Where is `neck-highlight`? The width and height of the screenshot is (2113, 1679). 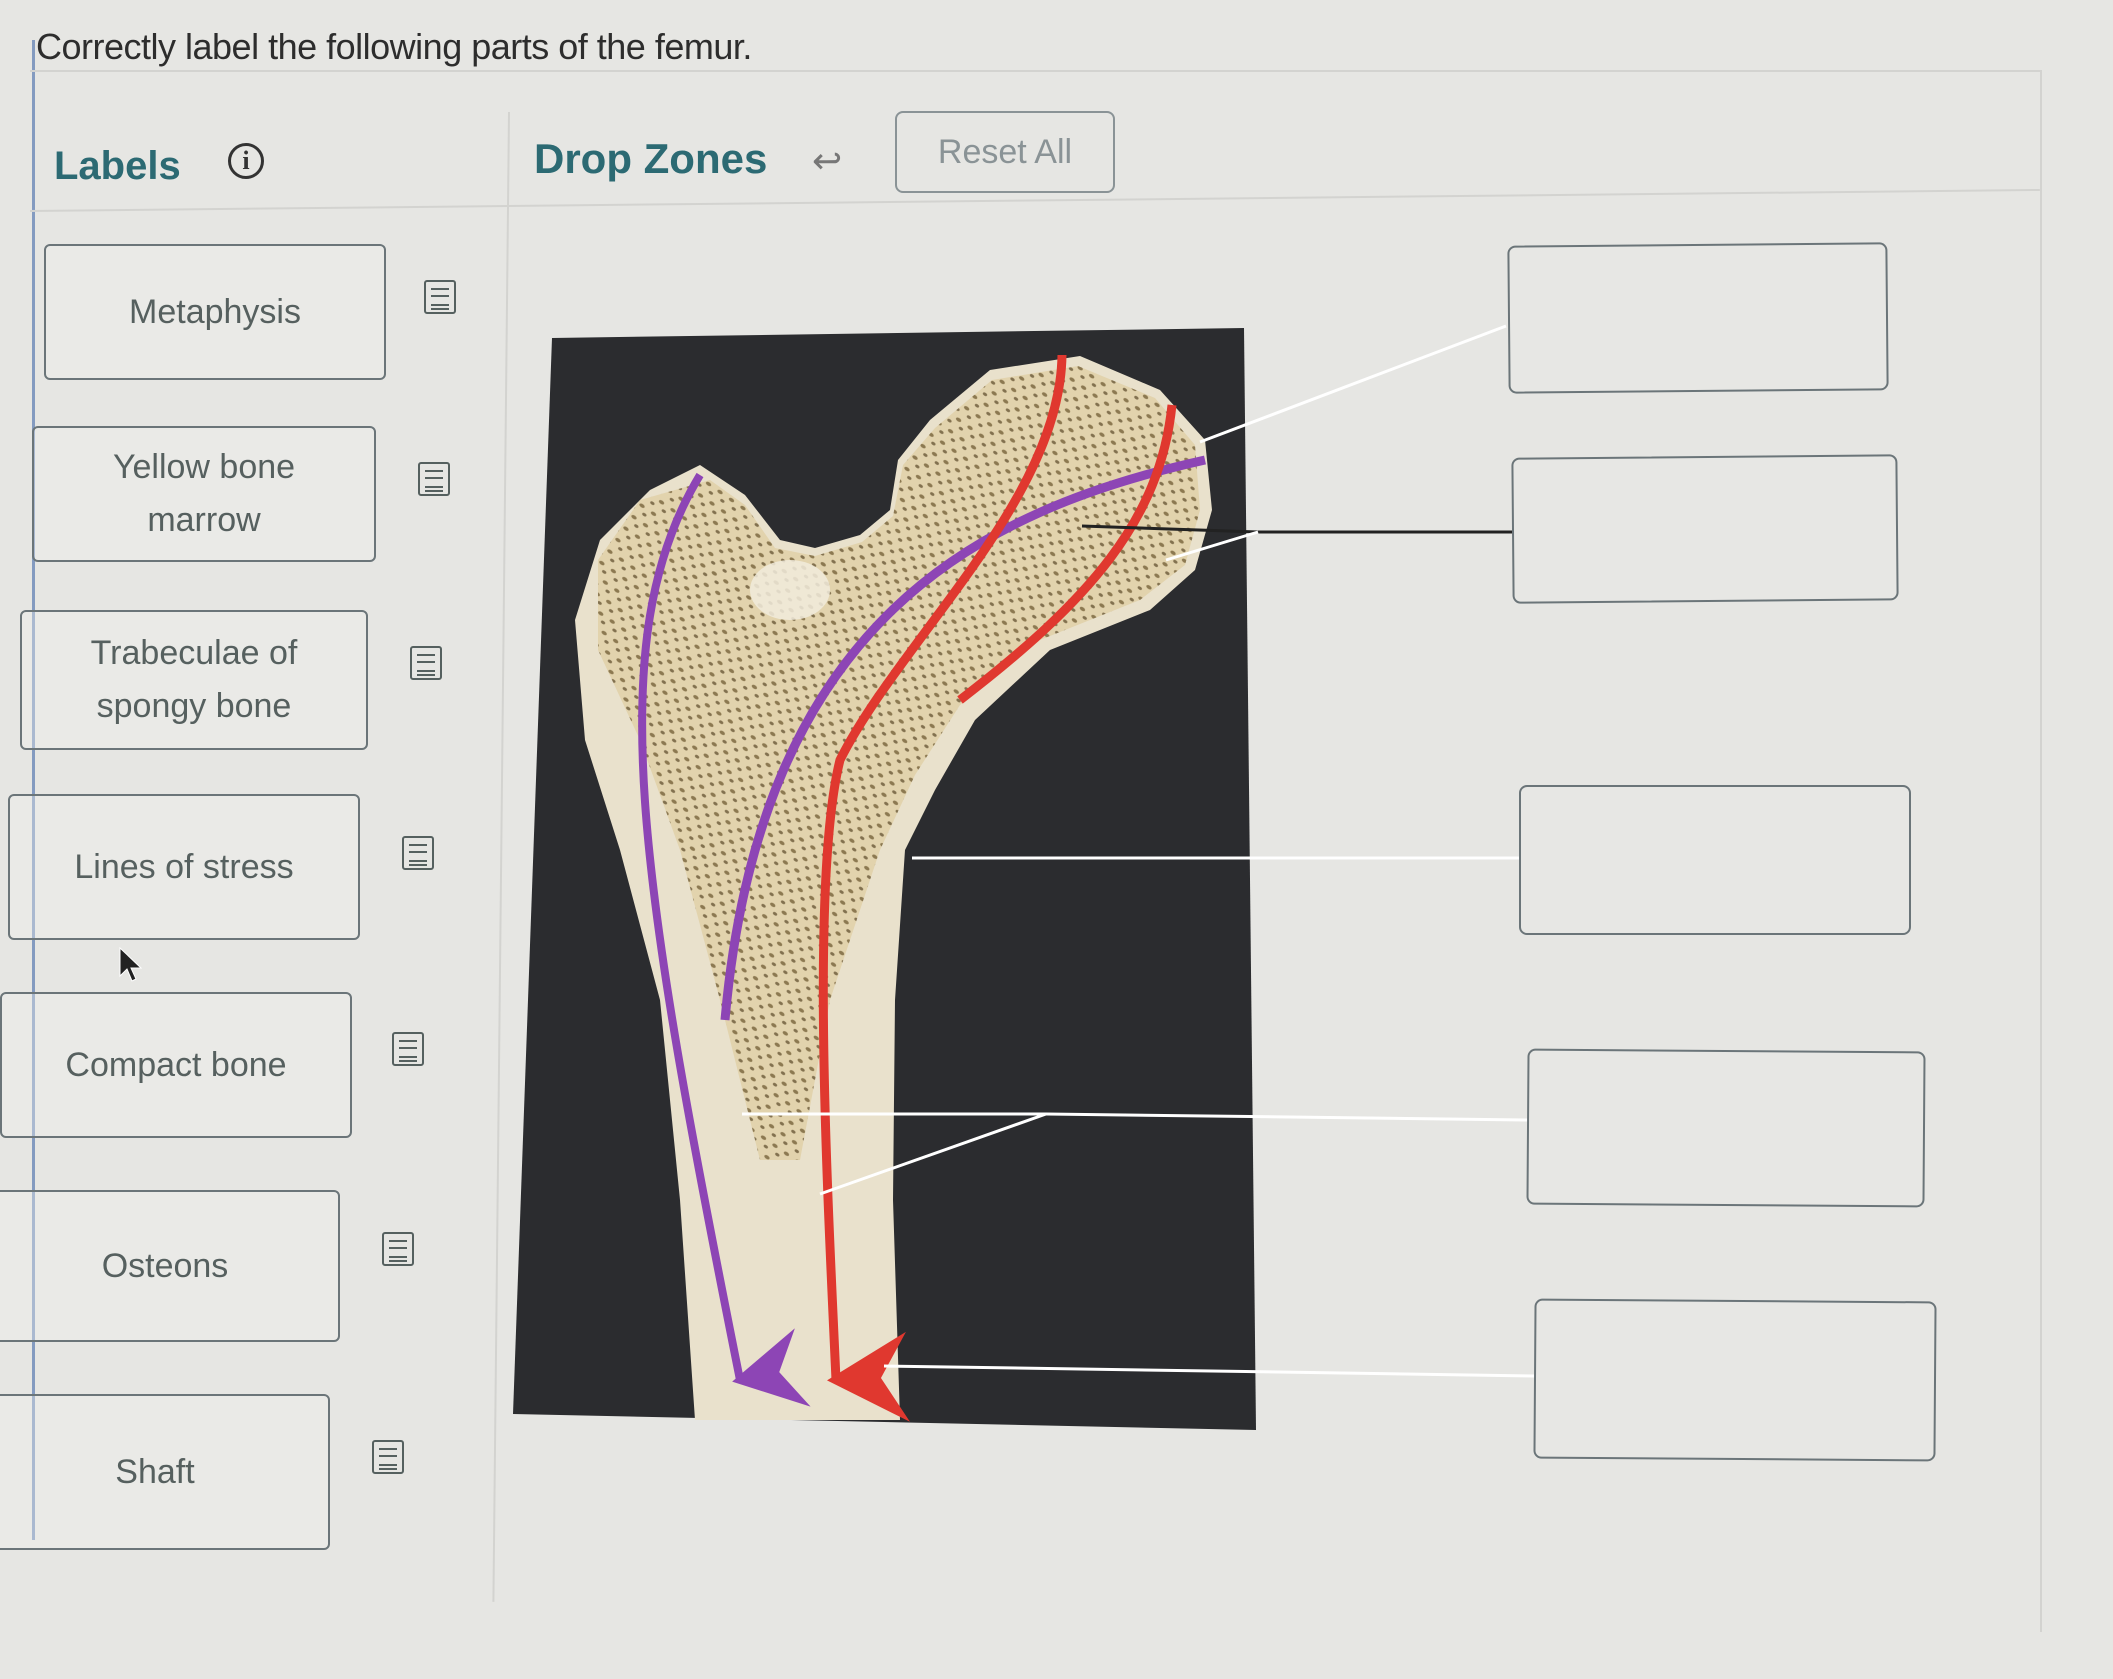
neck-highlight is located at coordinates (790, 590).